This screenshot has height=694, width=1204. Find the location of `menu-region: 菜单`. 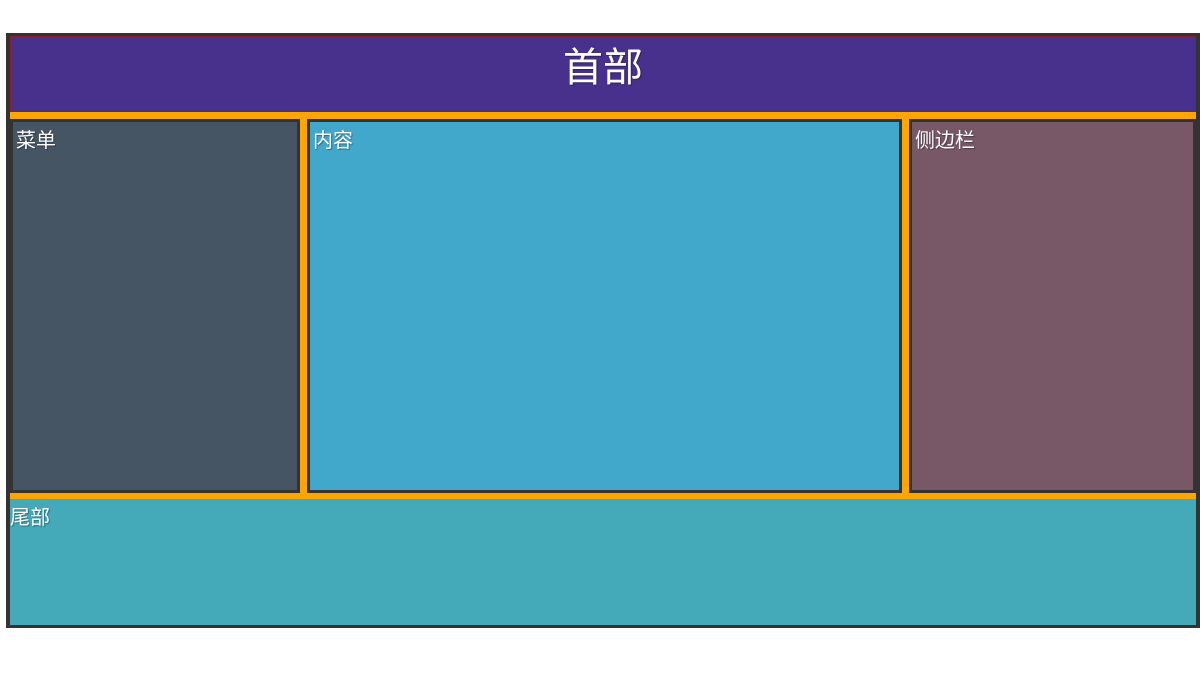

menu-region: 菜单 is located at coordinates (155, 306).